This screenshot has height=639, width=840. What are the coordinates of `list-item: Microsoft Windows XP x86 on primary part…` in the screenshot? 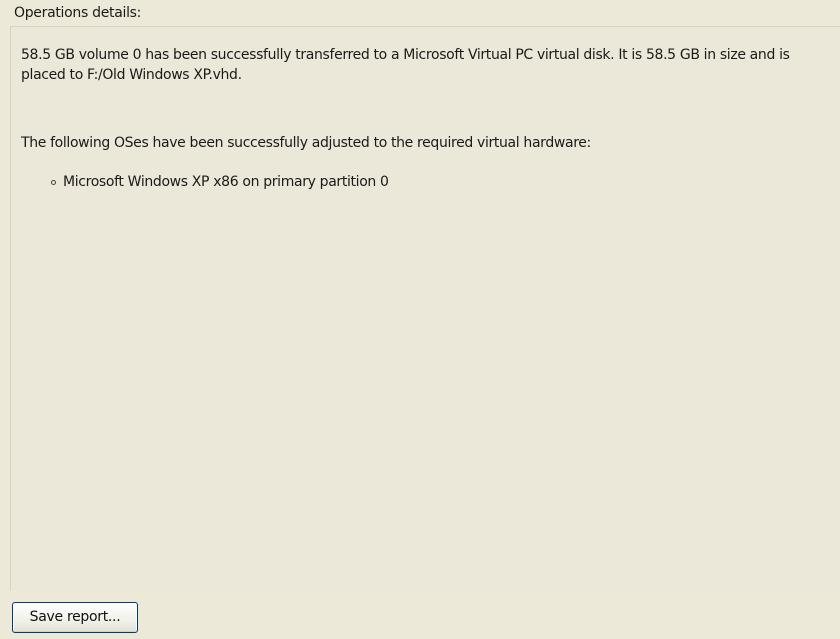 It's located at (220, 182).